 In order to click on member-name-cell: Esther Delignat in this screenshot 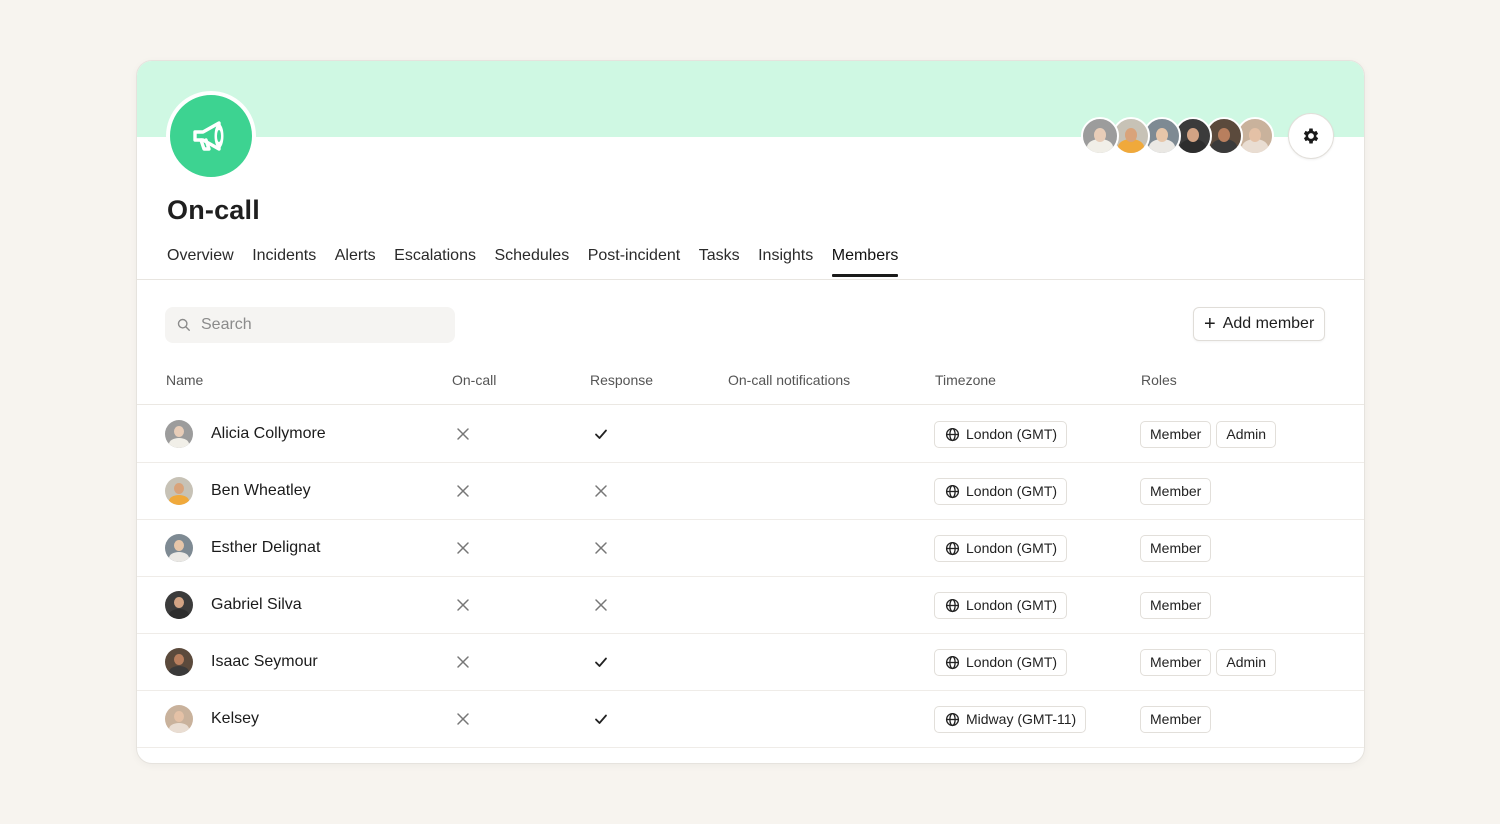, I will do `click(242, 548)`.